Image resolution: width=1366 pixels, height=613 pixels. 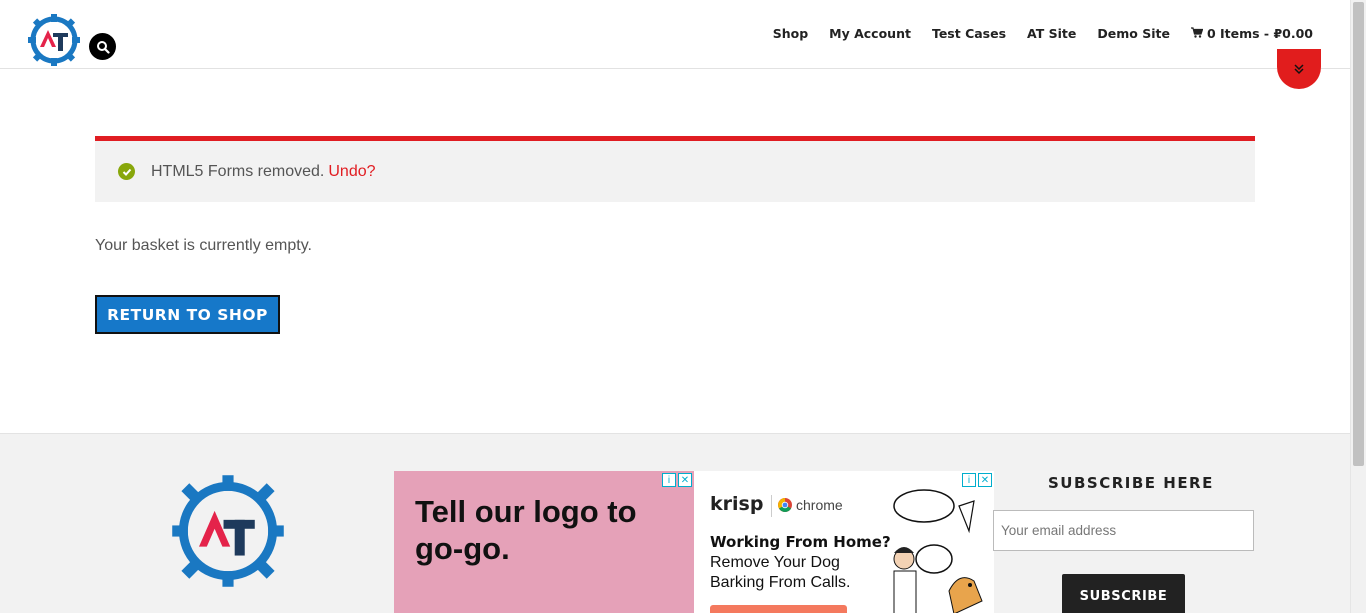 I want to click on double-chevron-down-icon, so click(x=1299, y=69).